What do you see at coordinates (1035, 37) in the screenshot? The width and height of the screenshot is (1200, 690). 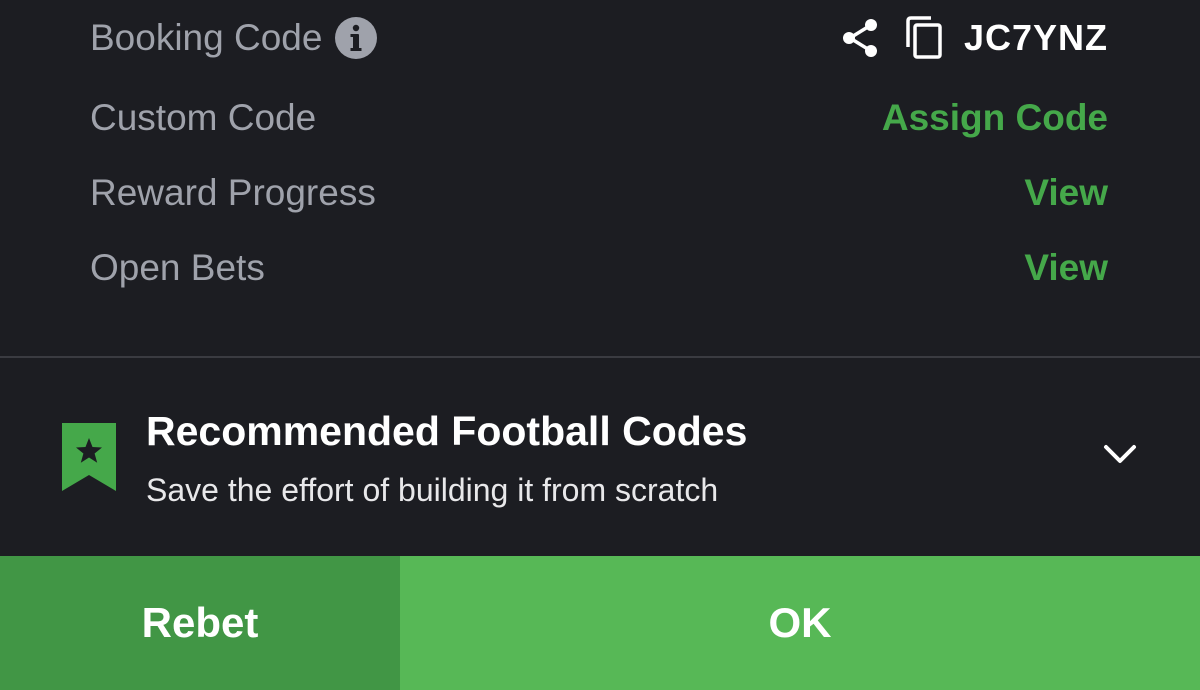 I see `booking-code-value: JC7YNZ` at bounding box center [1035, 37].